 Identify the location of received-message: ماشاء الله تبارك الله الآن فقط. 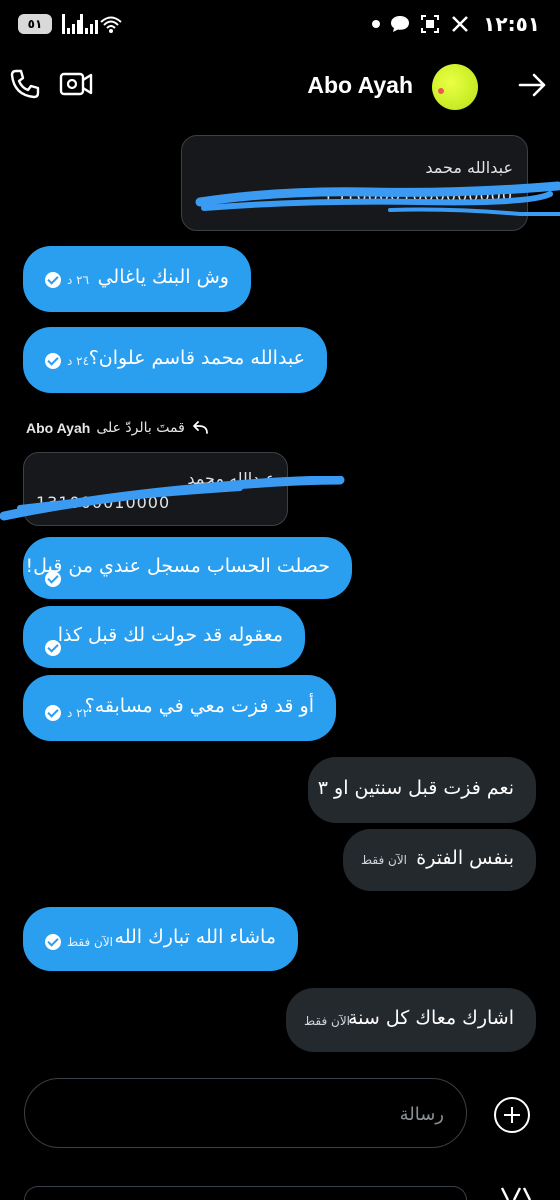
(160, 939).